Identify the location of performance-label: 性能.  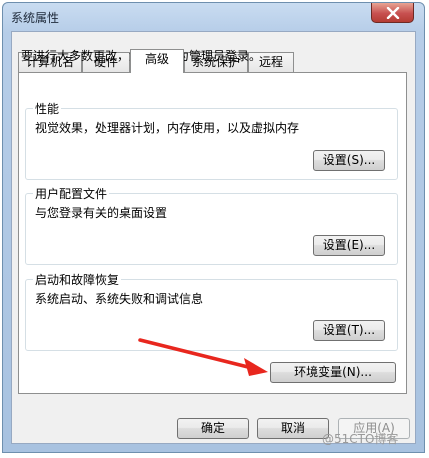
(47, 108).